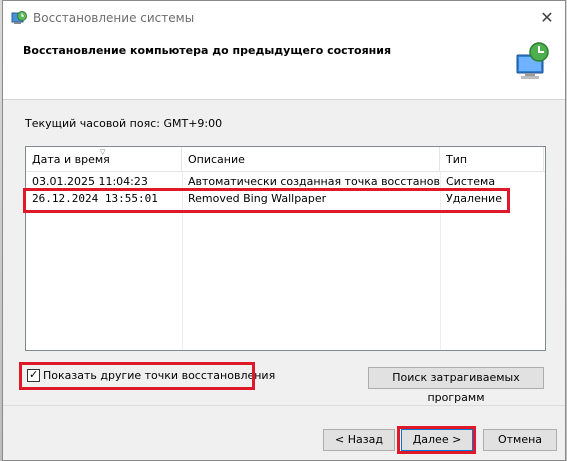 This screenshot has width=567, height=461. Describe the element at coordinates (359, 440) in the screenshot. I see `back-button: < Назад` at that location.